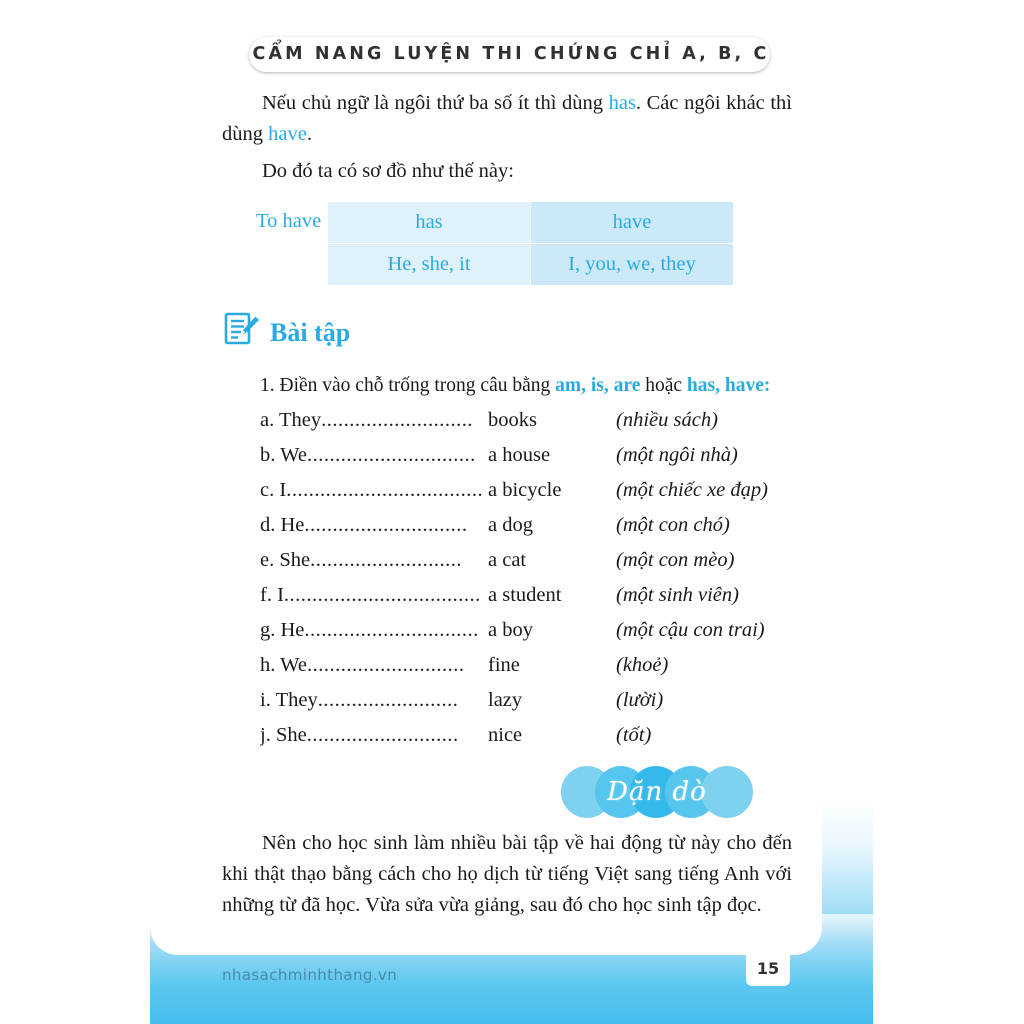 The width and height of the screenshot is (1024, 1024). I want to click on exercise-translation: (một cậu con trai), so click(690, 630).